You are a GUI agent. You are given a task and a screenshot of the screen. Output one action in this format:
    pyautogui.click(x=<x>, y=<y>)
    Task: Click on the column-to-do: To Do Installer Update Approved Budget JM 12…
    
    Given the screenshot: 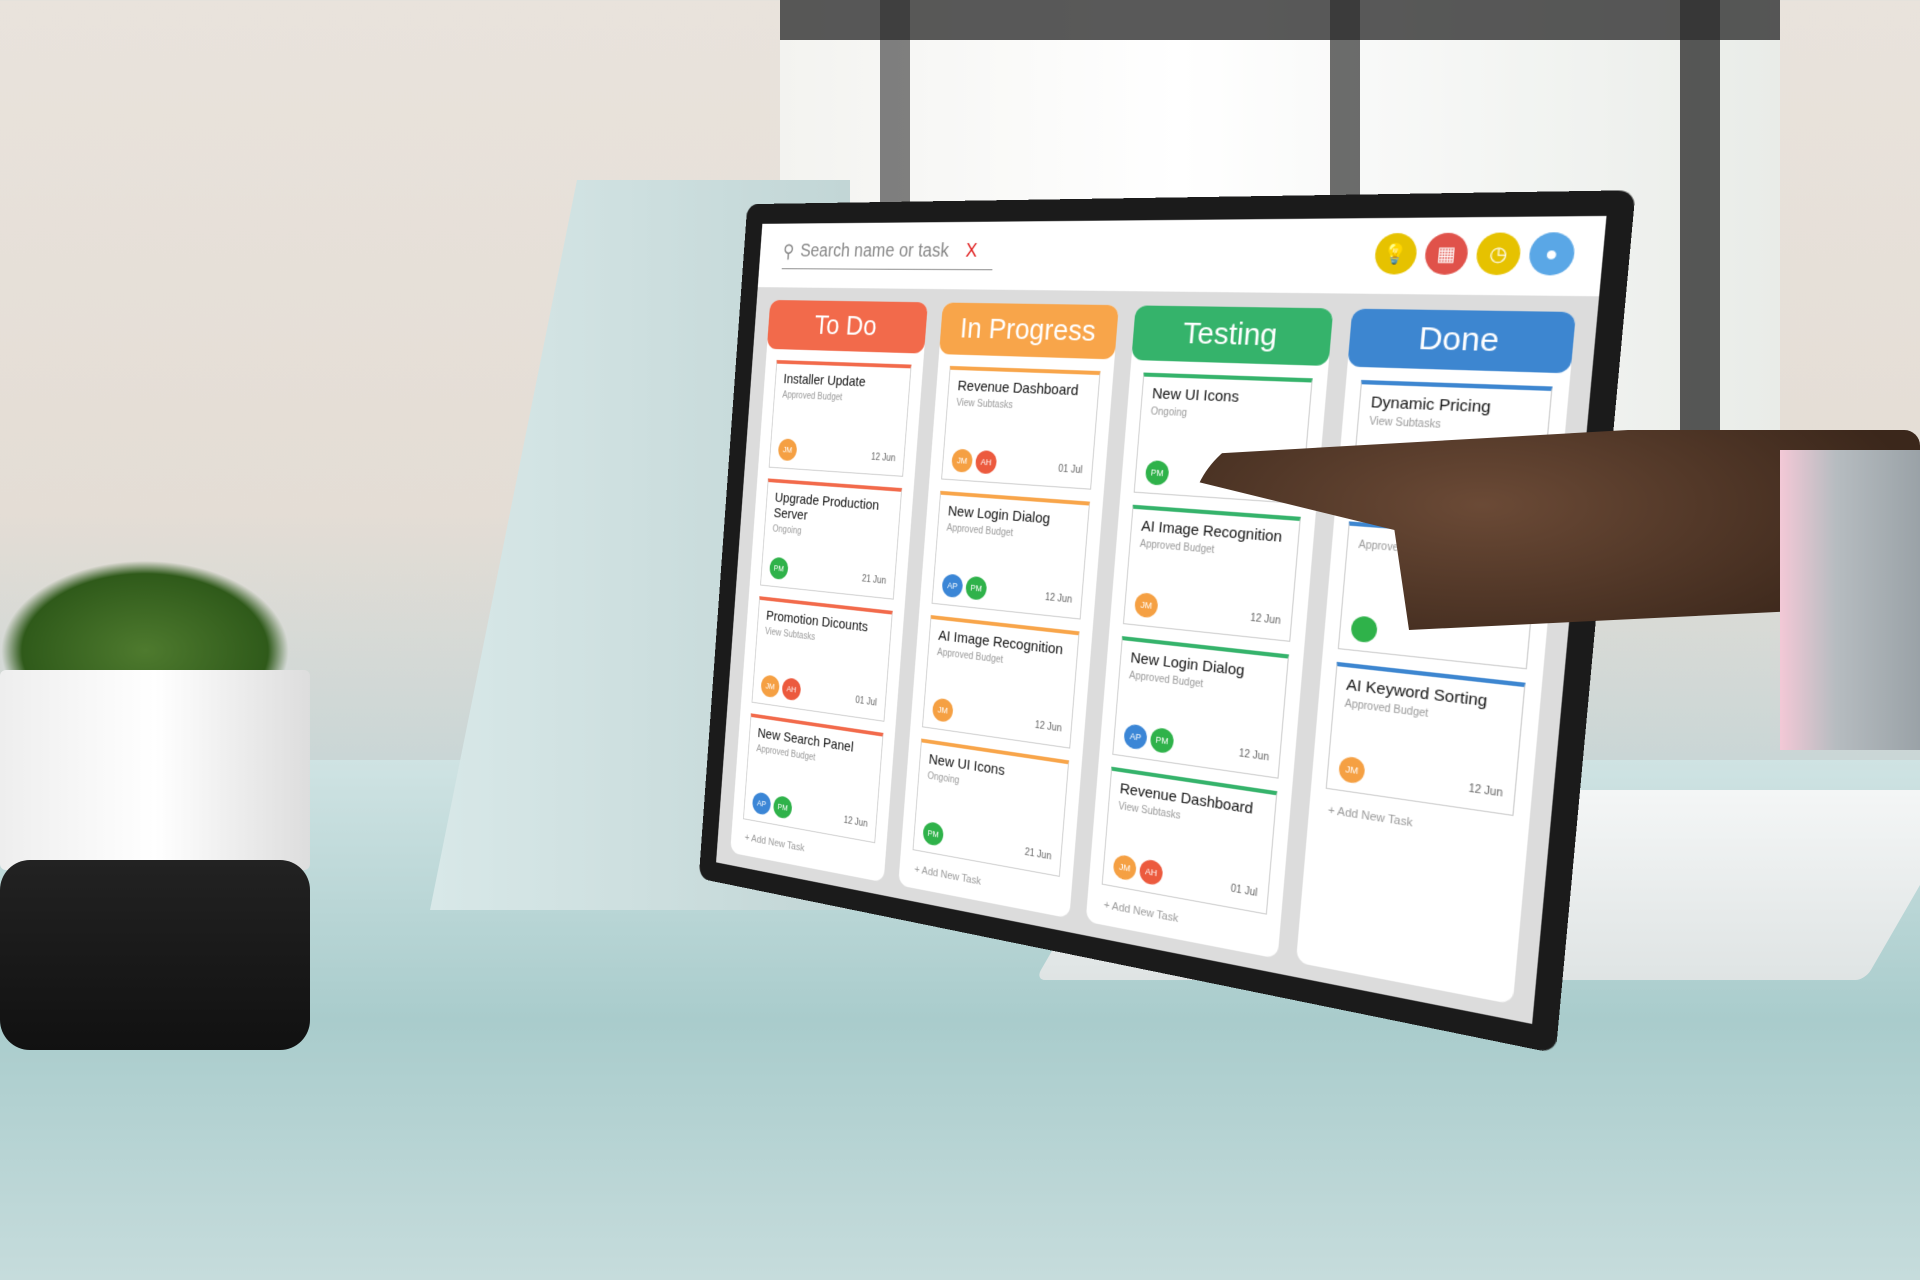 What is the action you would take?
    pyautogui.click(x=829, y=591)
    